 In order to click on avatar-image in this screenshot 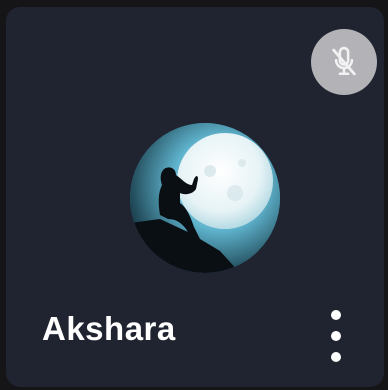, I will do `click(205, 198)`.